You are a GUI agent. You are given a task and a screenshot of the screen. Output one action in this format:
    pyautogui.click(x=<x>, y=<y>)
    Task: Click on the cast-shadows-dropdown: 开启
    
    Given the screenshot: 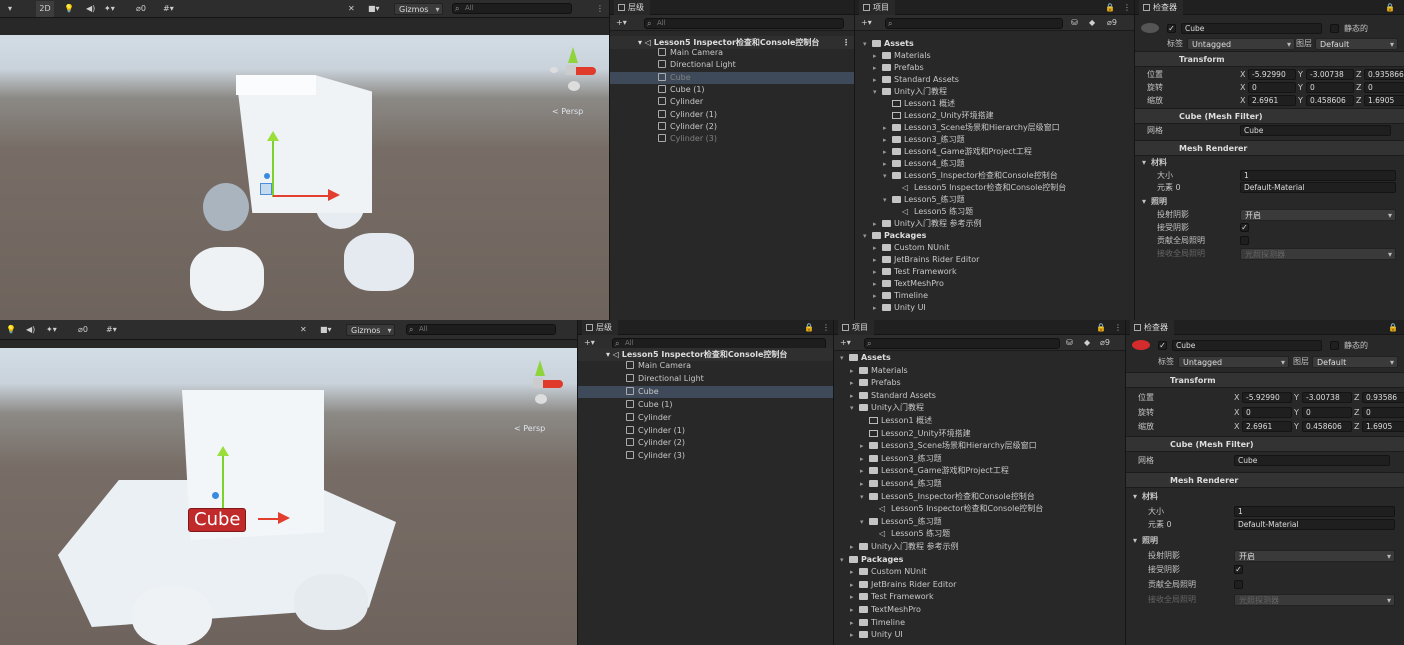 What is the action you would take?
    pyautogui.click(x=1314, y=555)
    